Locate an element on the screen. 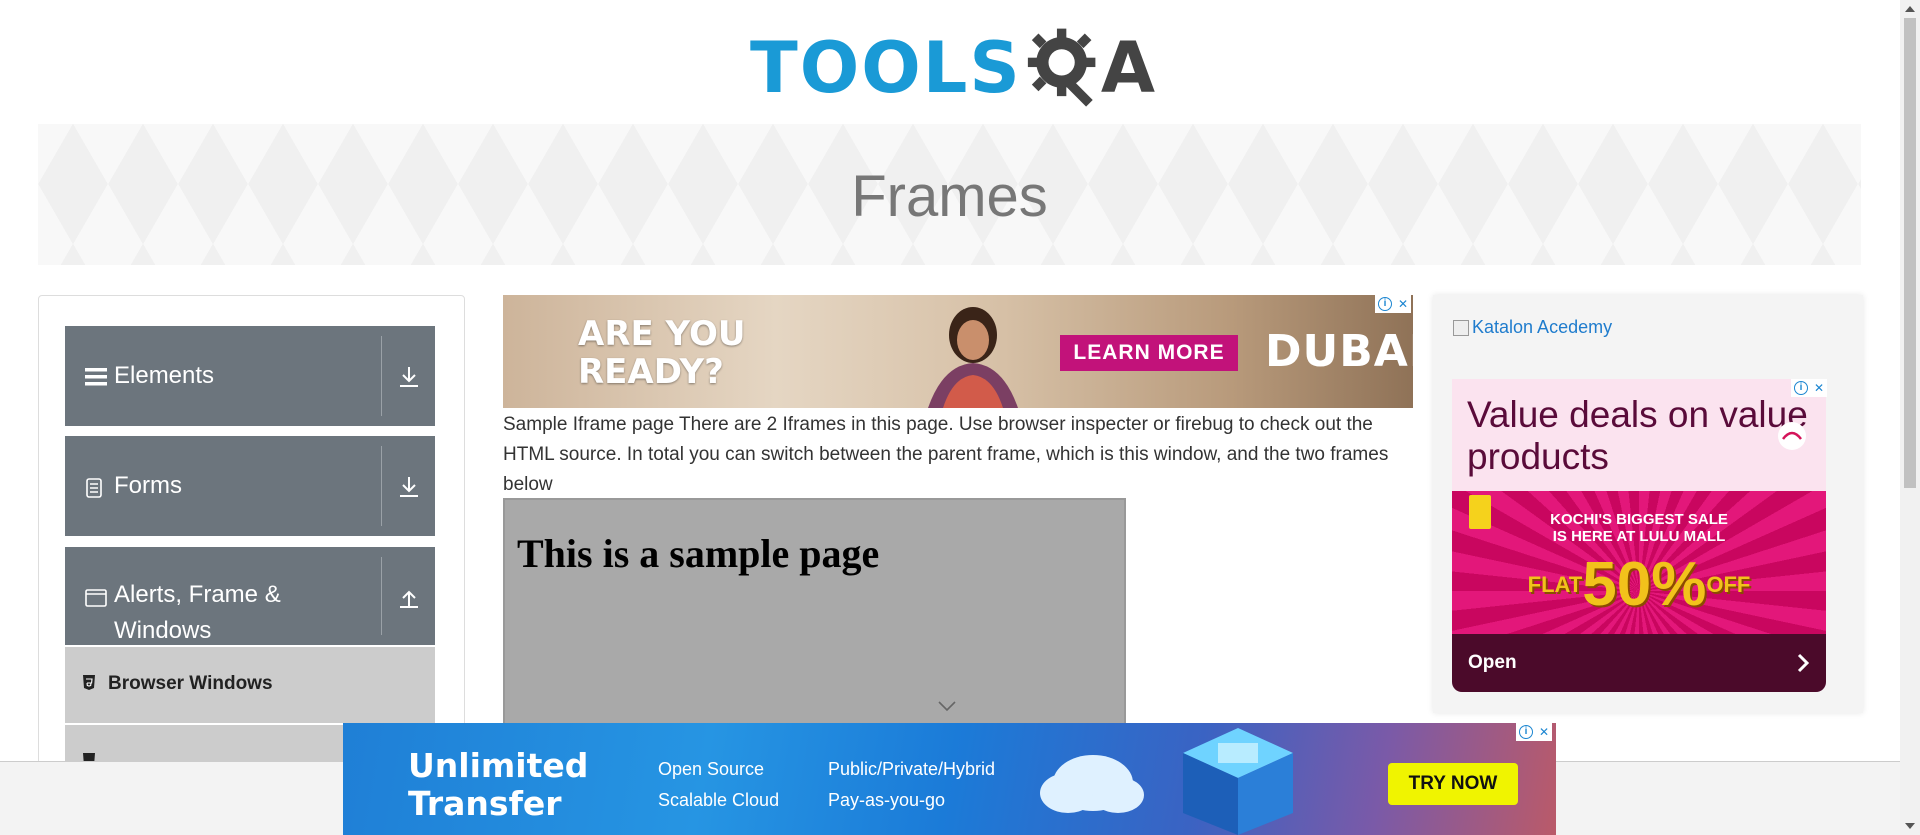 Image resolution: width=1920 pixels, height=835 pixels. hamburger-icon is located at coordinates (96, 377).